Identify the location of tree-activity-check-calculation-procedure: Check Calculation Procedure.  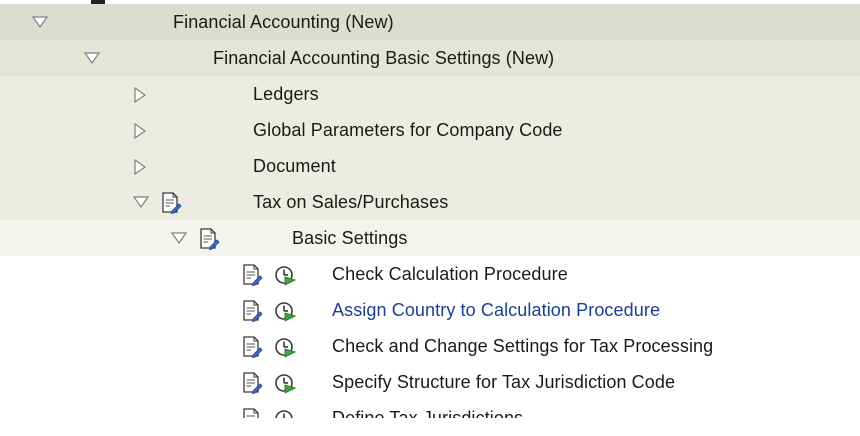
(430, 274).